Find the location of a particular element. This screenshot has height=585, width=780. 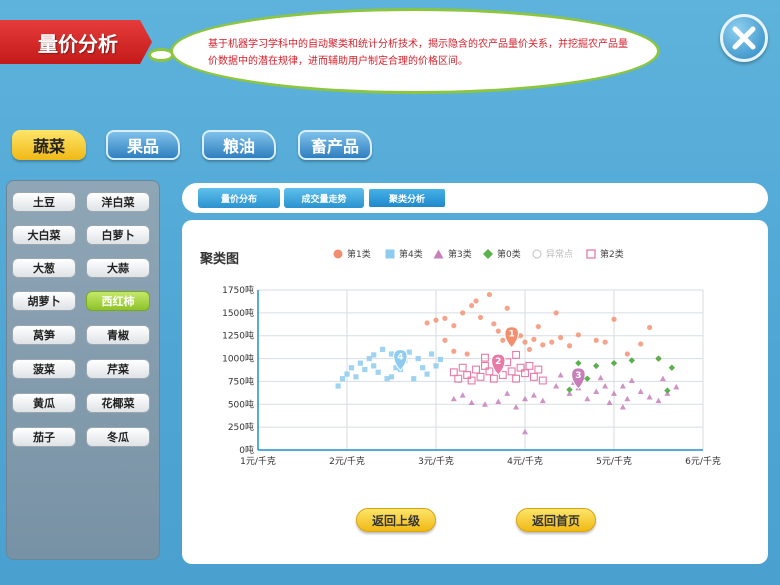

vegetable-item-celery: 芹菜 is located at coordinates (118, 369).